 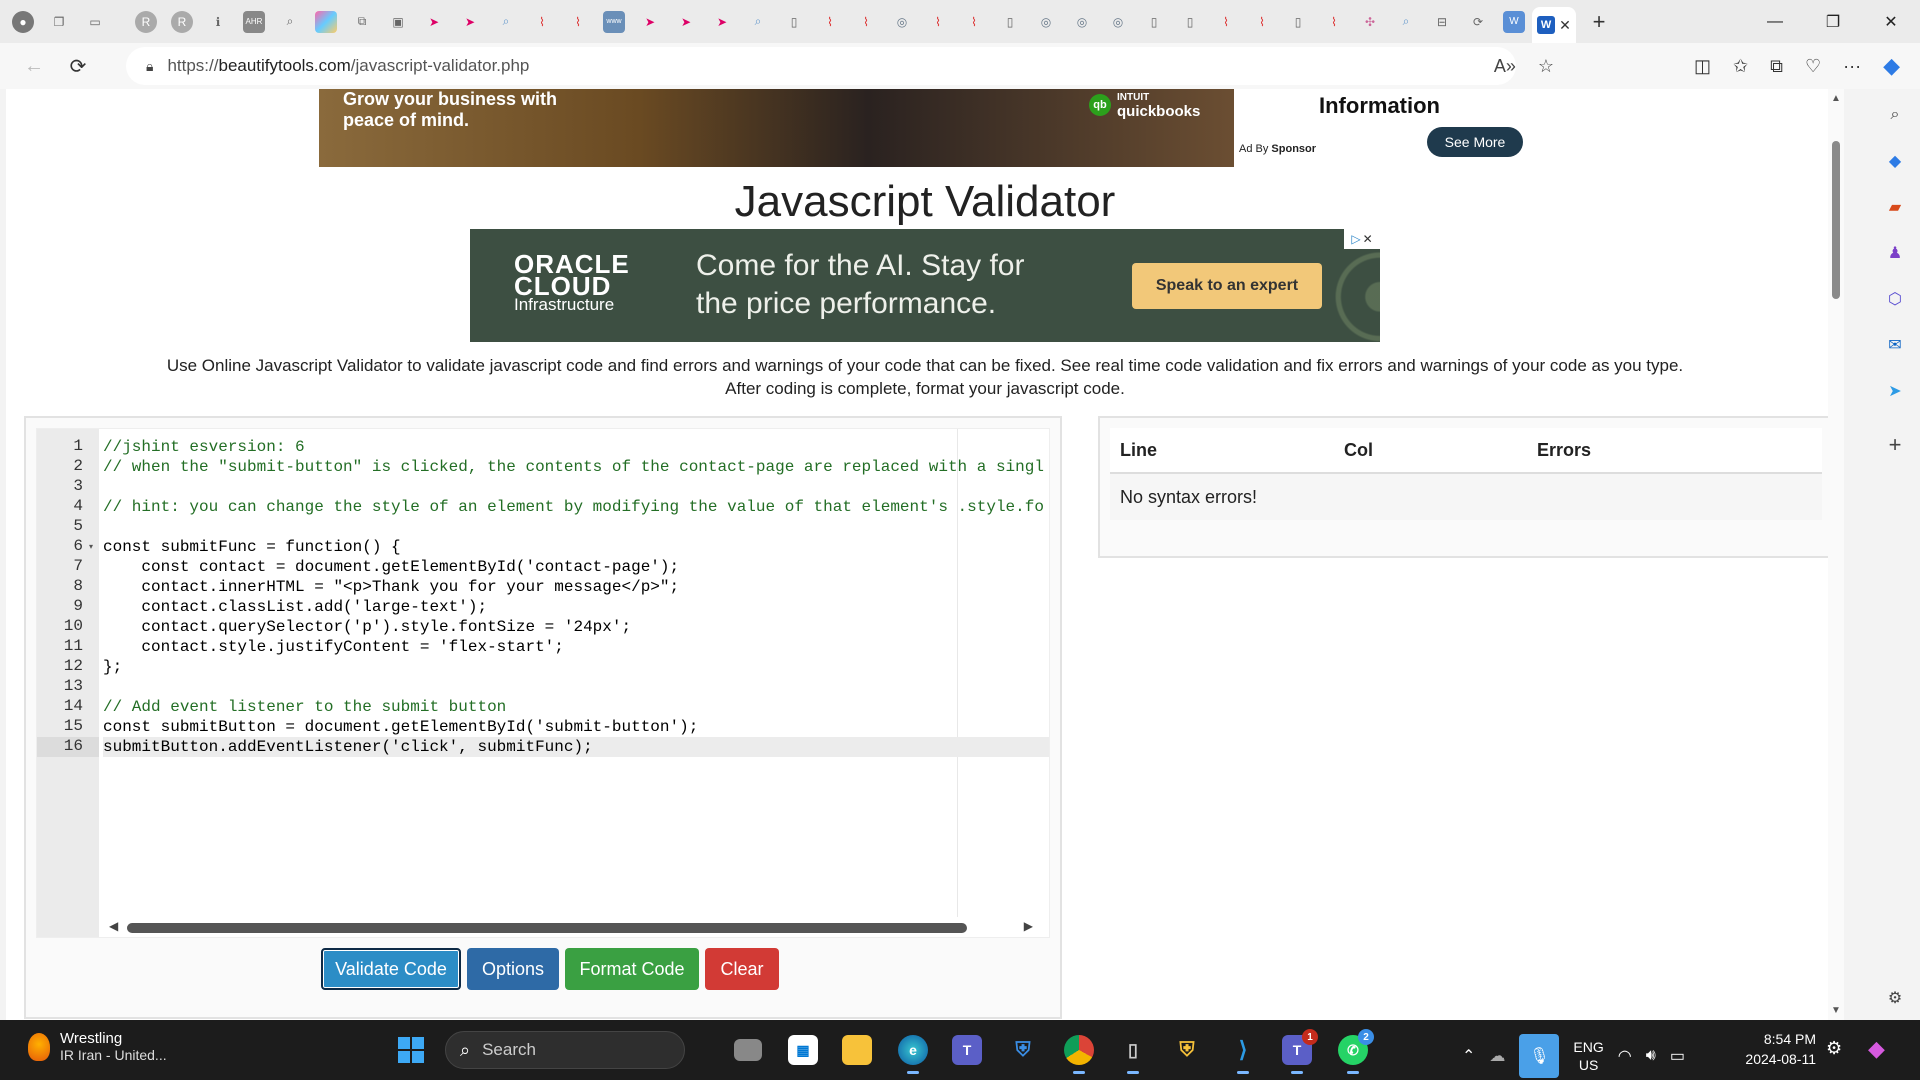 I want to click on tab-favicon-pulse6: ⌇, so click(x=974, y=22).